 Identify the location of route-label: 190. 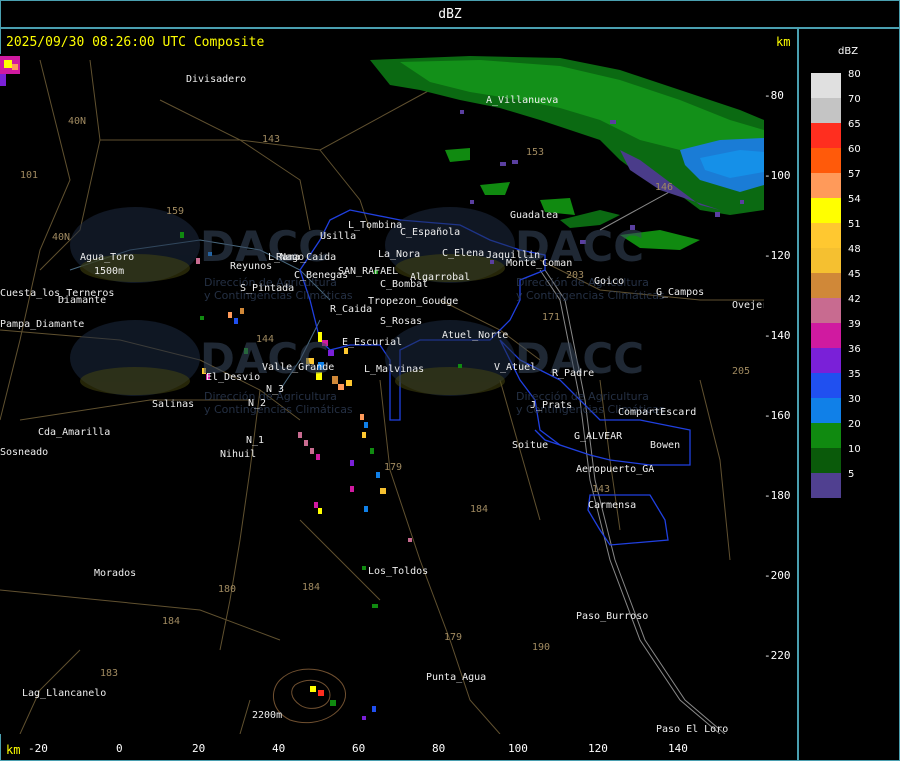
(541, 647).